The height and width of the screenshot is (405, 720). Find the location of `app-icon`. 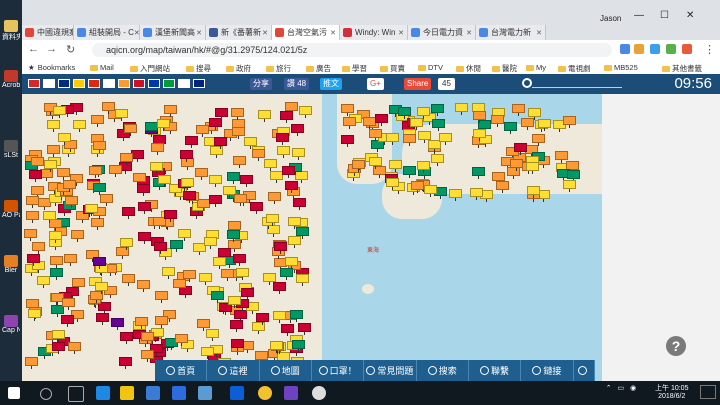

app-icon is located at coordinates (291, 393).